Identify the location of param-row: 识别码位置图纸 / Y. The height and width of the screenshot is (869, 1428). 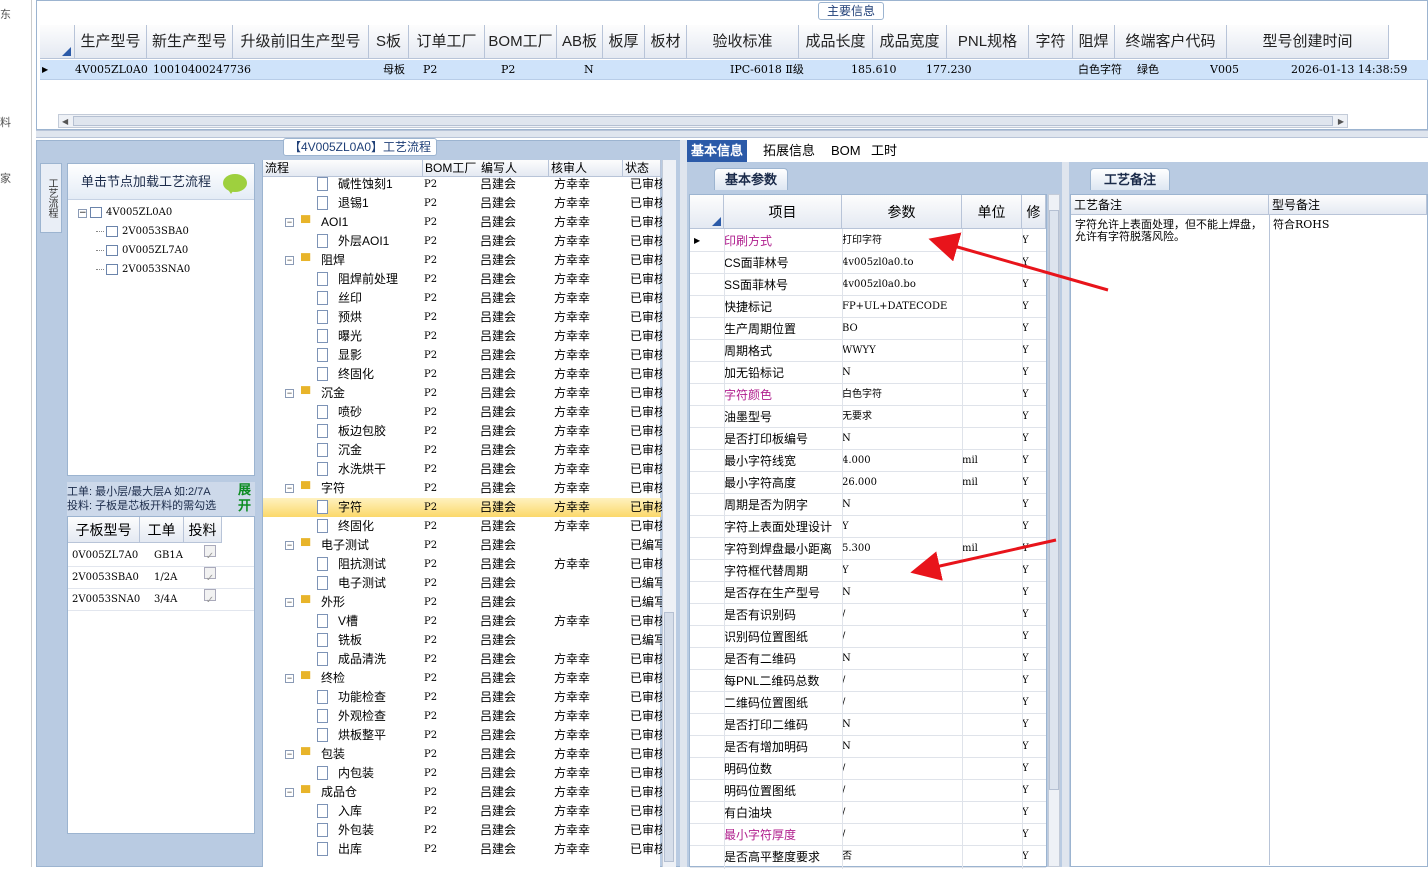
(868, 637).